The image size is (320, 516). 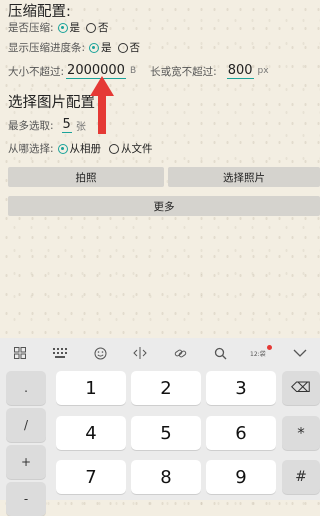 What do you see at coordinates (26, 462) in the screenshot?
I see `key-plus: +` at bounding box center [26, 462].